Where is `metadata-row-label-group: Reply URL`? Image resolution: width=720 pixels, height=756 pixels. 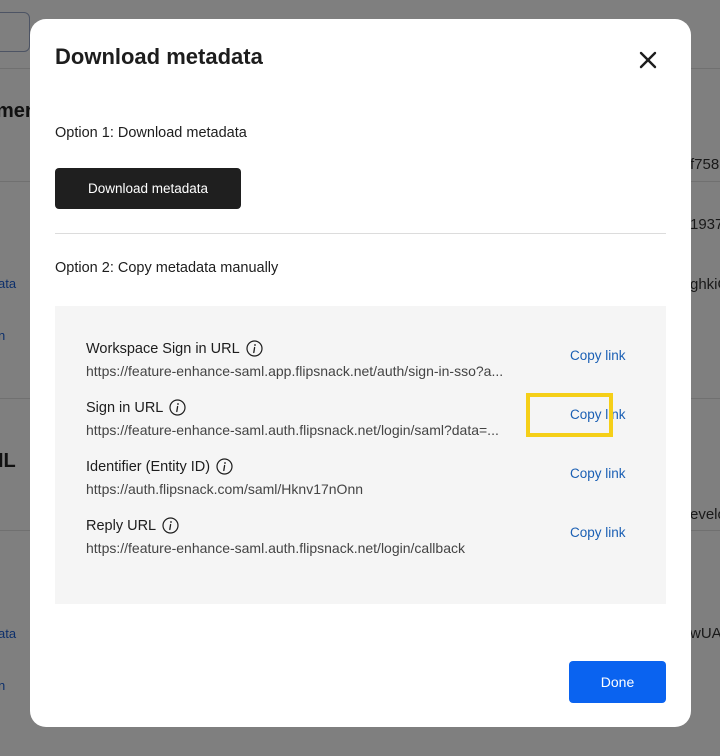 metadata-row-label-group: Reply URL is located at coordinates (132, 525).